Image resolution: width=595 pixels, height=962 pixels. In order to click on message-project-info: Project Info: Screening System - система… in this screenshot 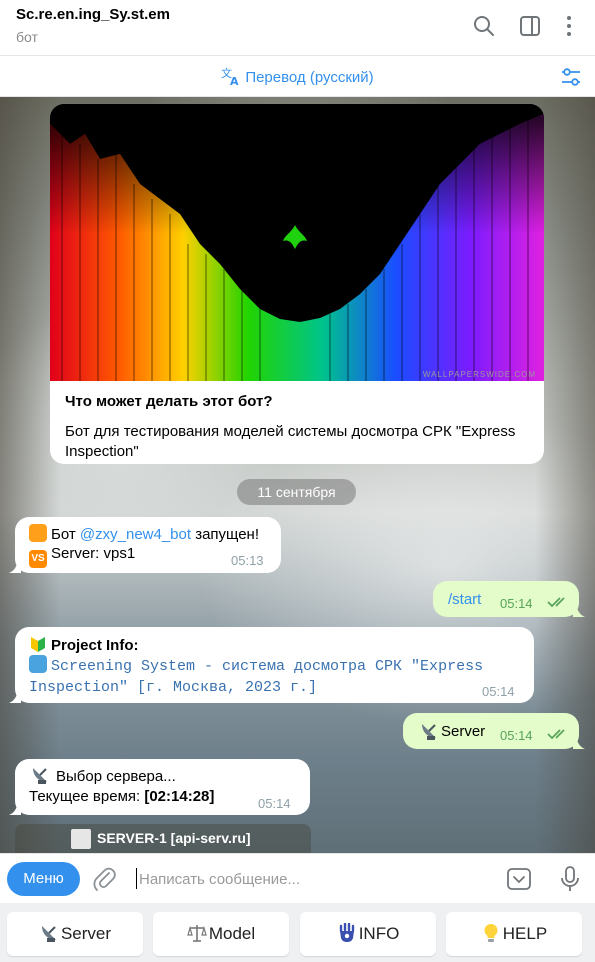, I will do `click(271, 665)`.